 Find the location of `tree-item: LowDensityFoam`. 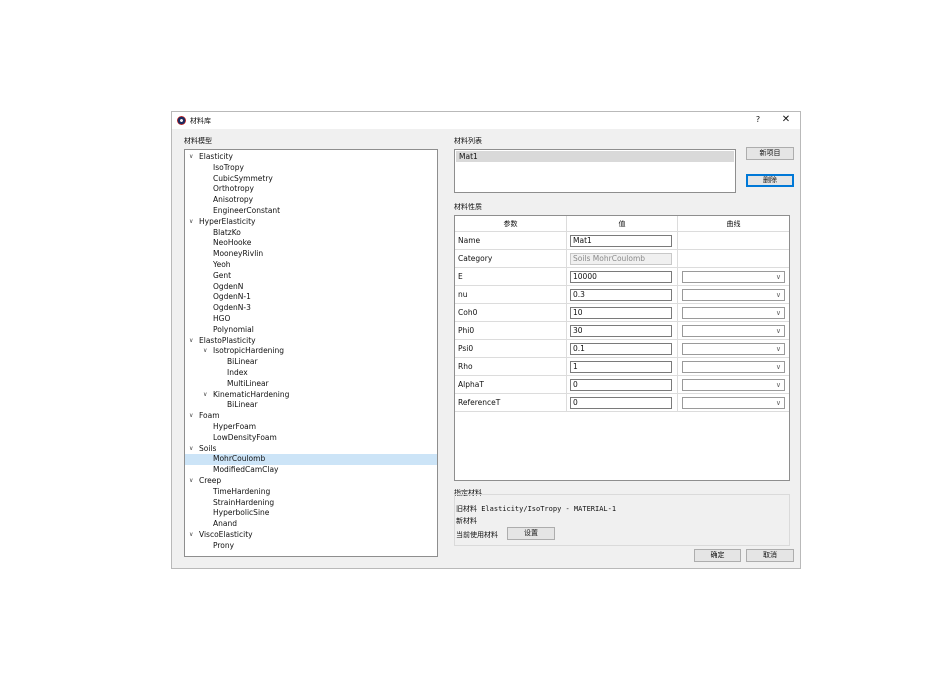

tree-item: LowDensityFoam is located at coordinates (311, 438).